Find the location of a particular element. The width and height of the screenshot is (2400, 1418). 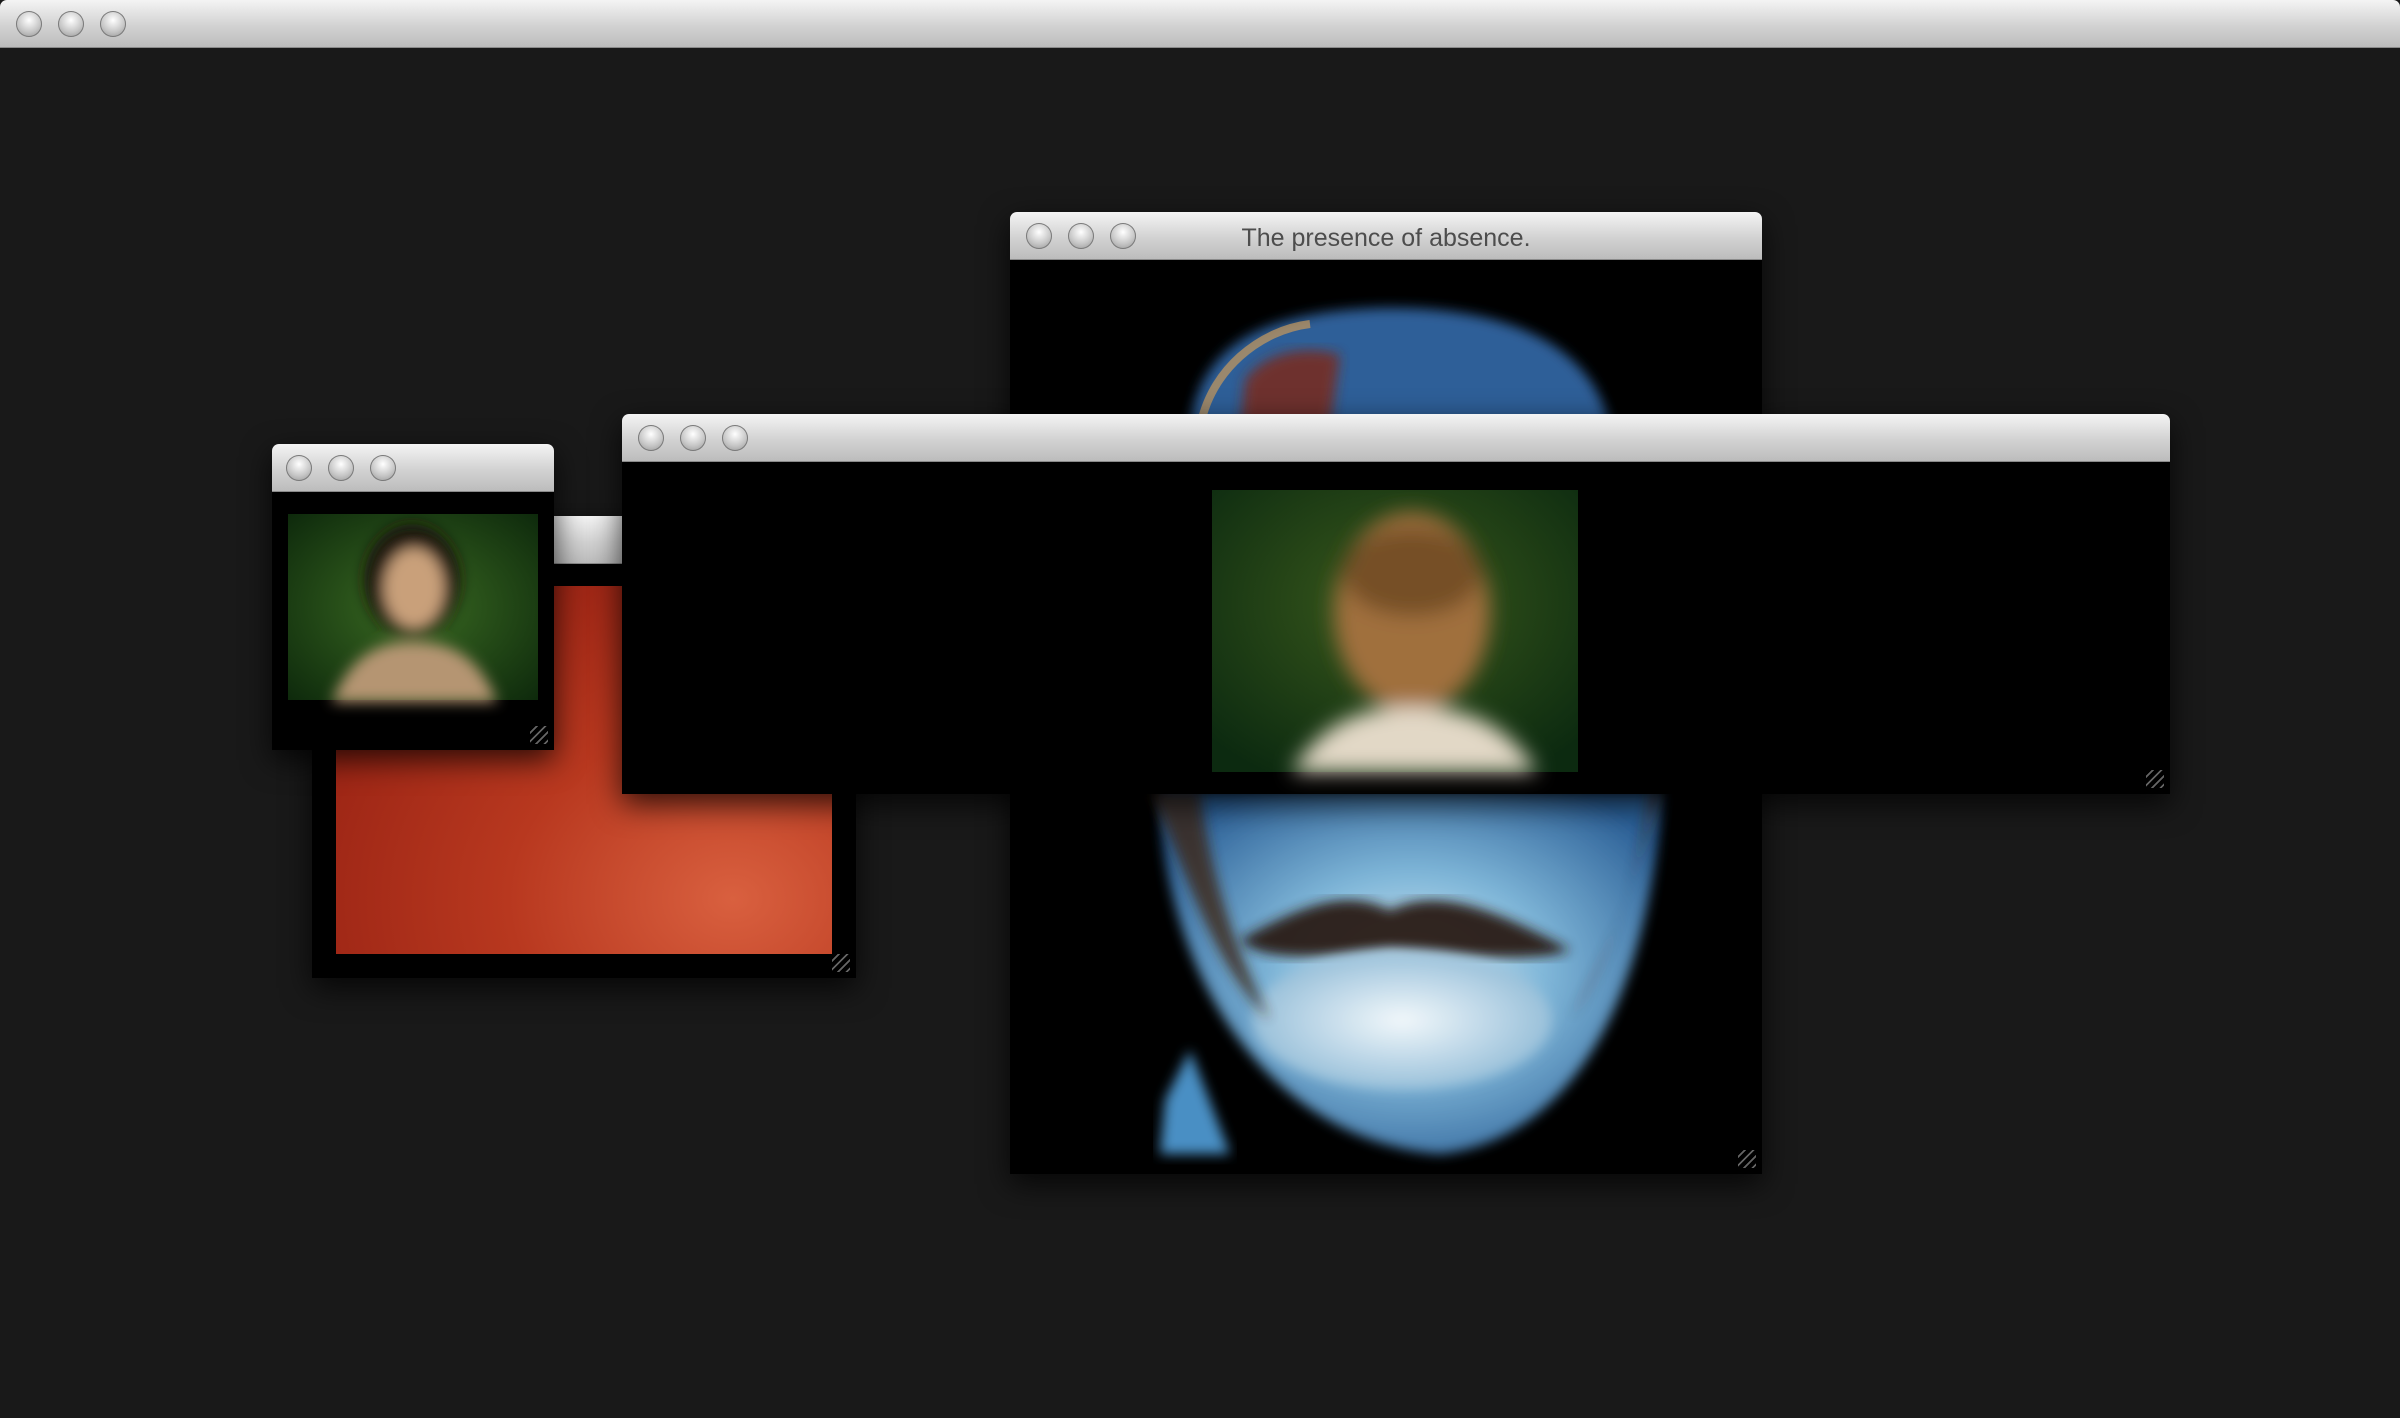

main-window-titlebar is located at coordinates (1200, 24).